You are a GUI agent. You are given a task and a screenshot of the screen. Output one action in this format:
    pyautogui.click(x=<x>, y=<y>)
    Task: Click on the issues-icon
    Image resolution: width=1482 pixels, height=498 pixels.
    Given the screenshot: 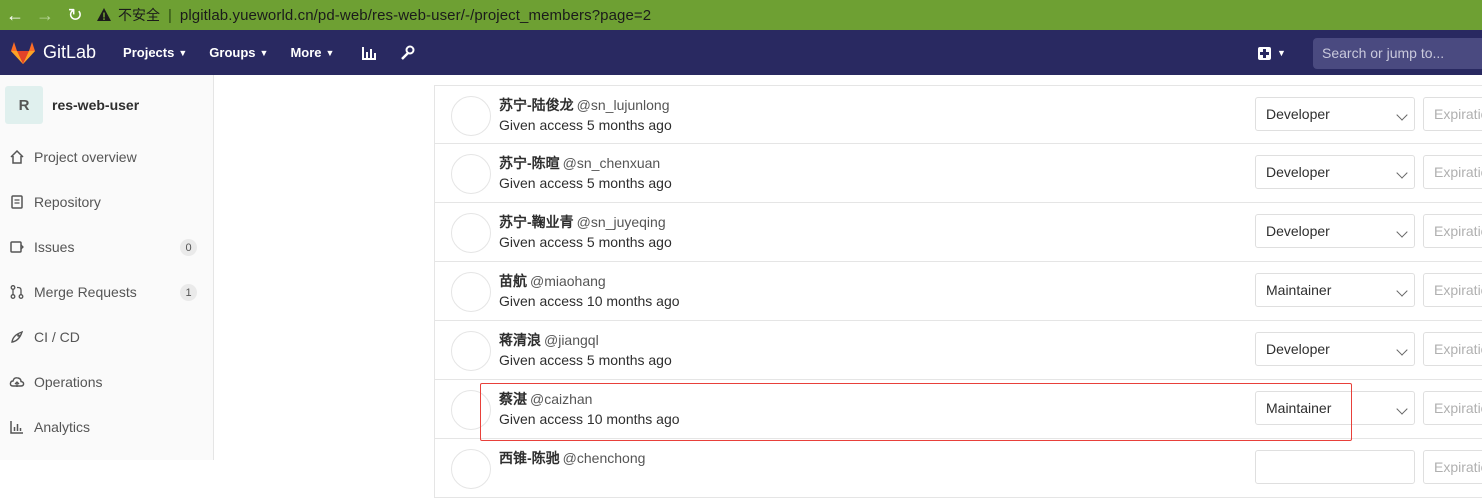 What is the action you would take?
    pyautogui.click(x=17, y=247)
    